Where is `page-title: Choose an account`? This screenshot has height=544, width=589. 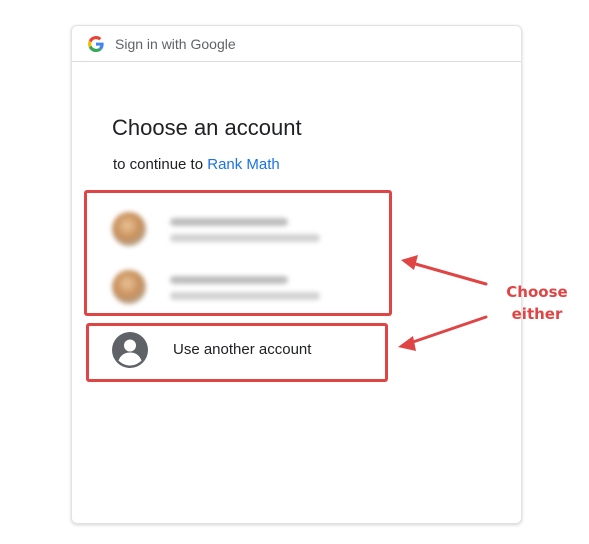
page-title: Choose an account is located at coordinates (207, 127).